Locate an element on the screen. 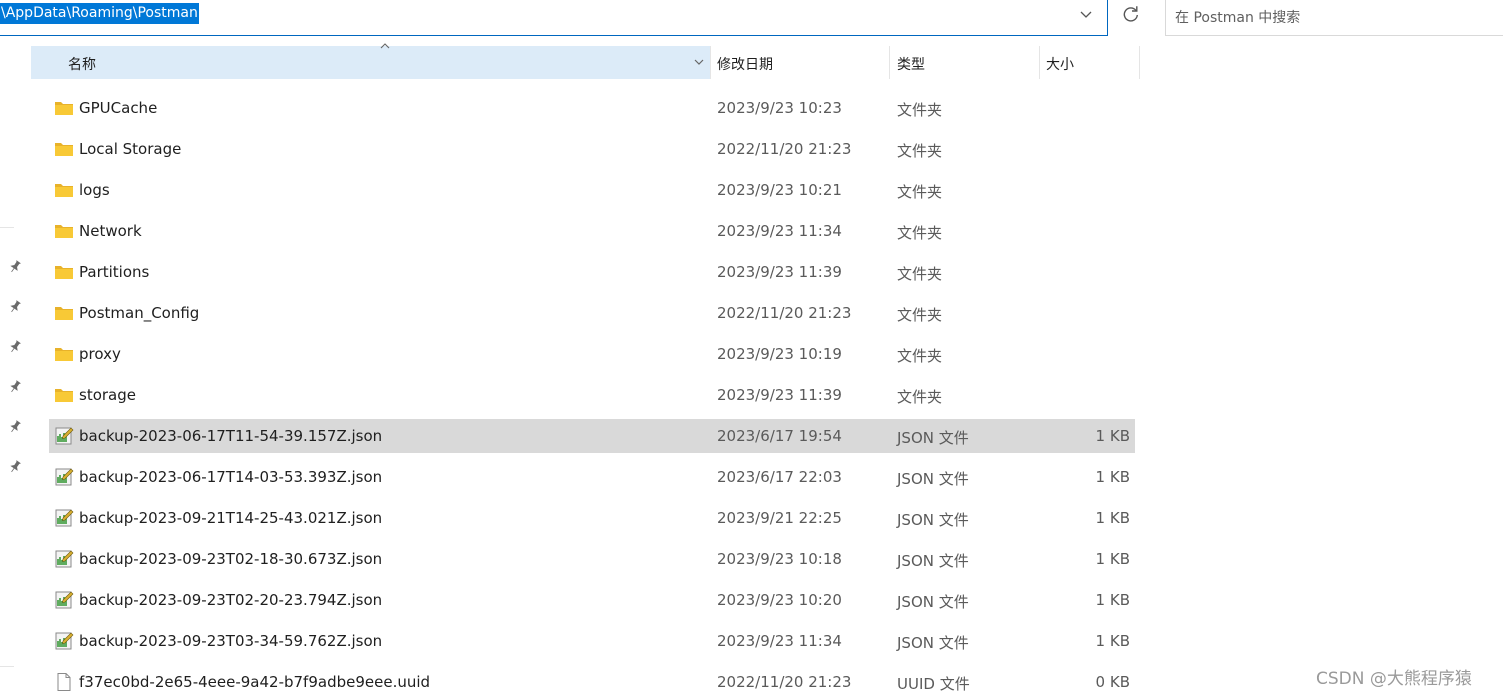 The width and height of the screenshot is (1503, 699). file-name: Local Storage is located at coordinates (130, 149).